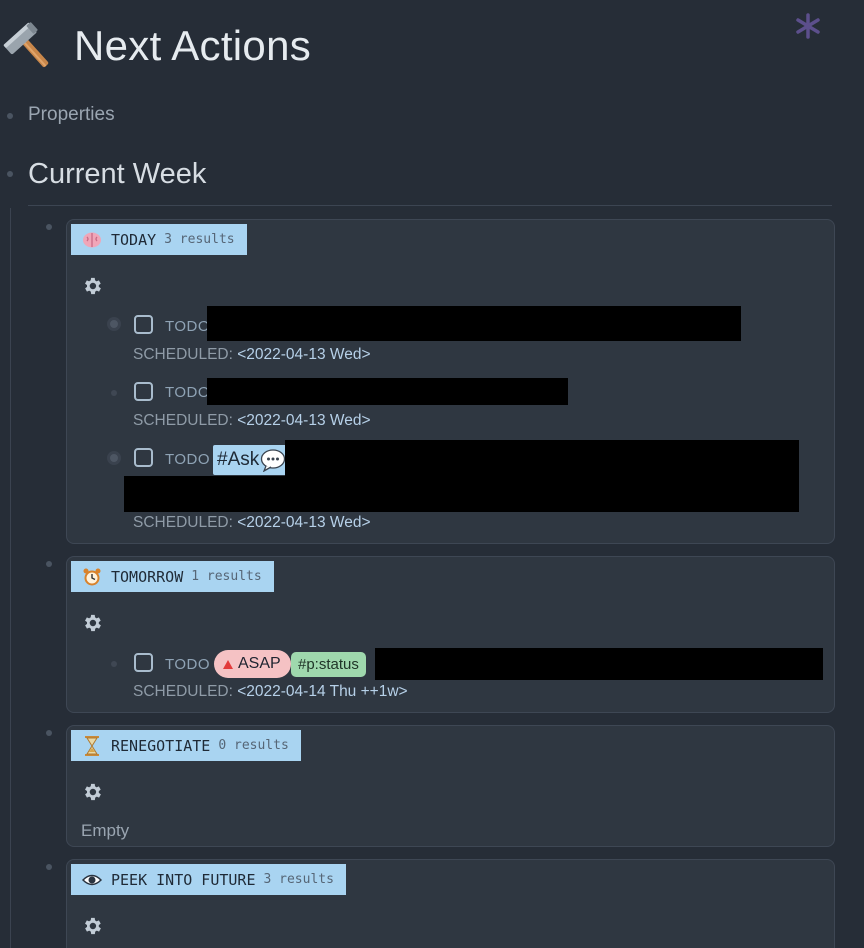  I want to click on tag-label: #Ask, so click(238, 459).